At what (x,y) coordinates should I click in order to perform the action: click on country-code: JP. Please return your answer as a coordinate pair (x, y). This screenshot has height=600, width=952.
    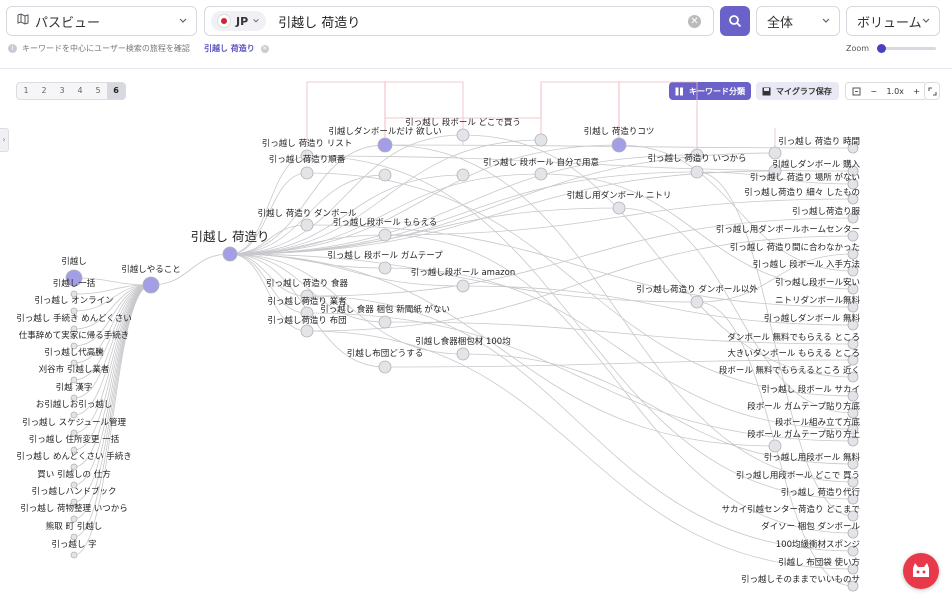
    Looking at the image, I should click on (242, 21).